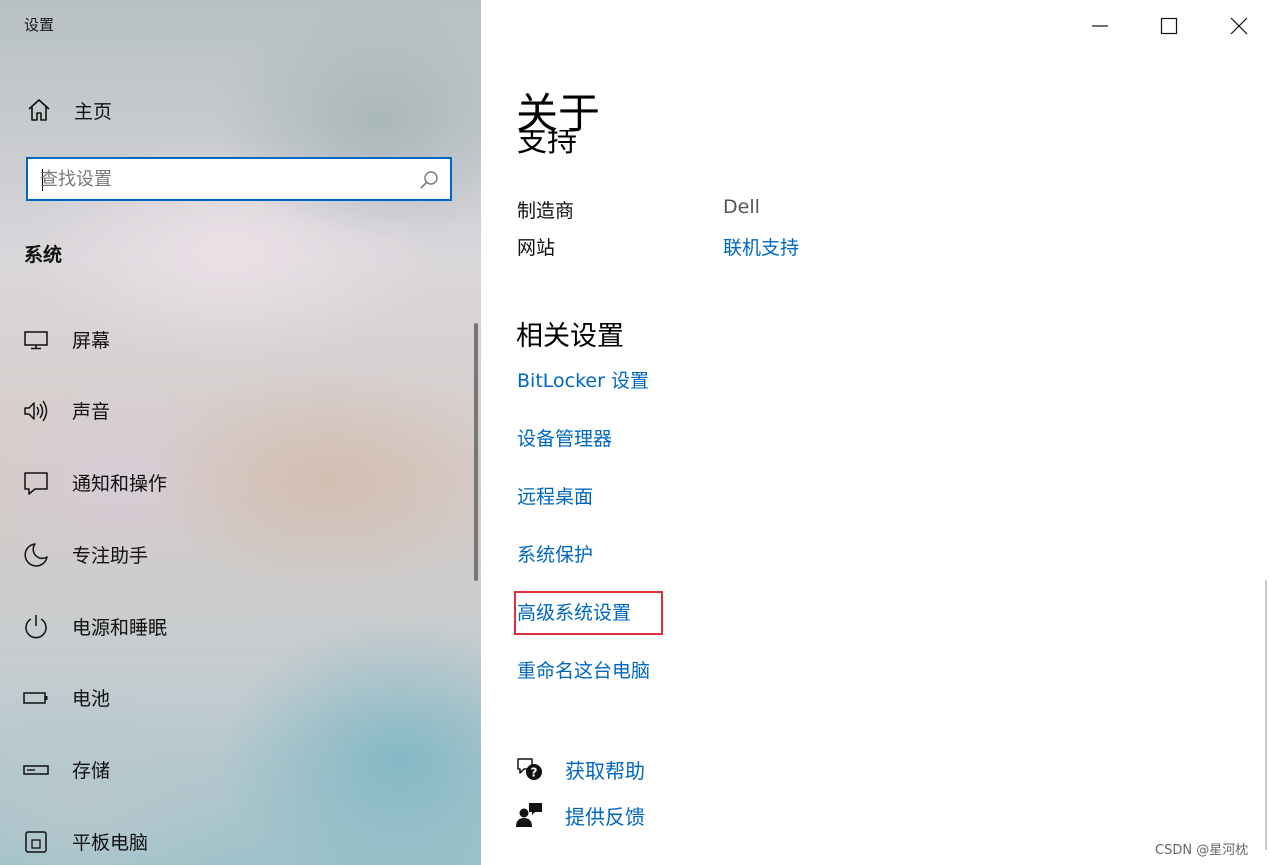 This screenshot has height=865, width=1269. Describe the element at coordinates (235, 411) in the screenshot. I see `nav-item-sound: 声音` at that location.